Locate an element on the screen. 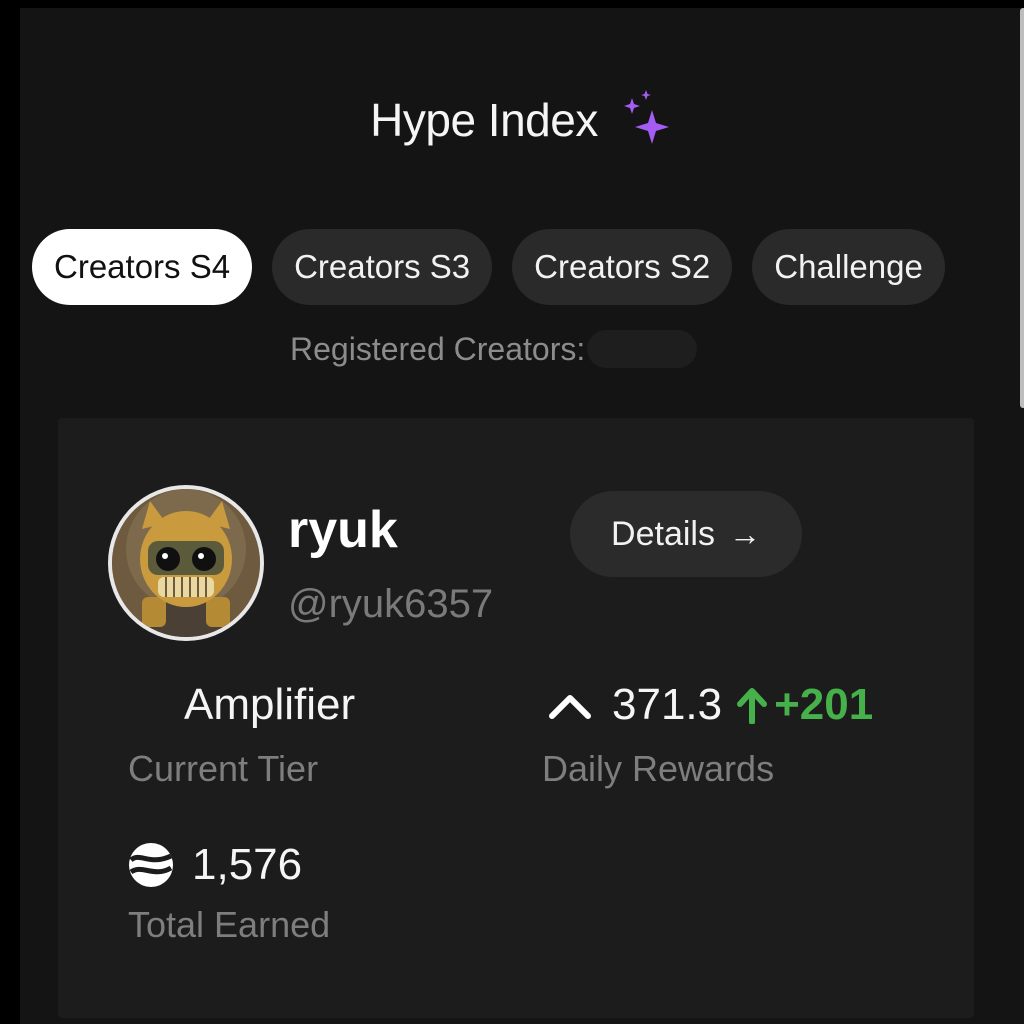  creator-handle: @ryuk6357 is located at coordinates (391, 604).